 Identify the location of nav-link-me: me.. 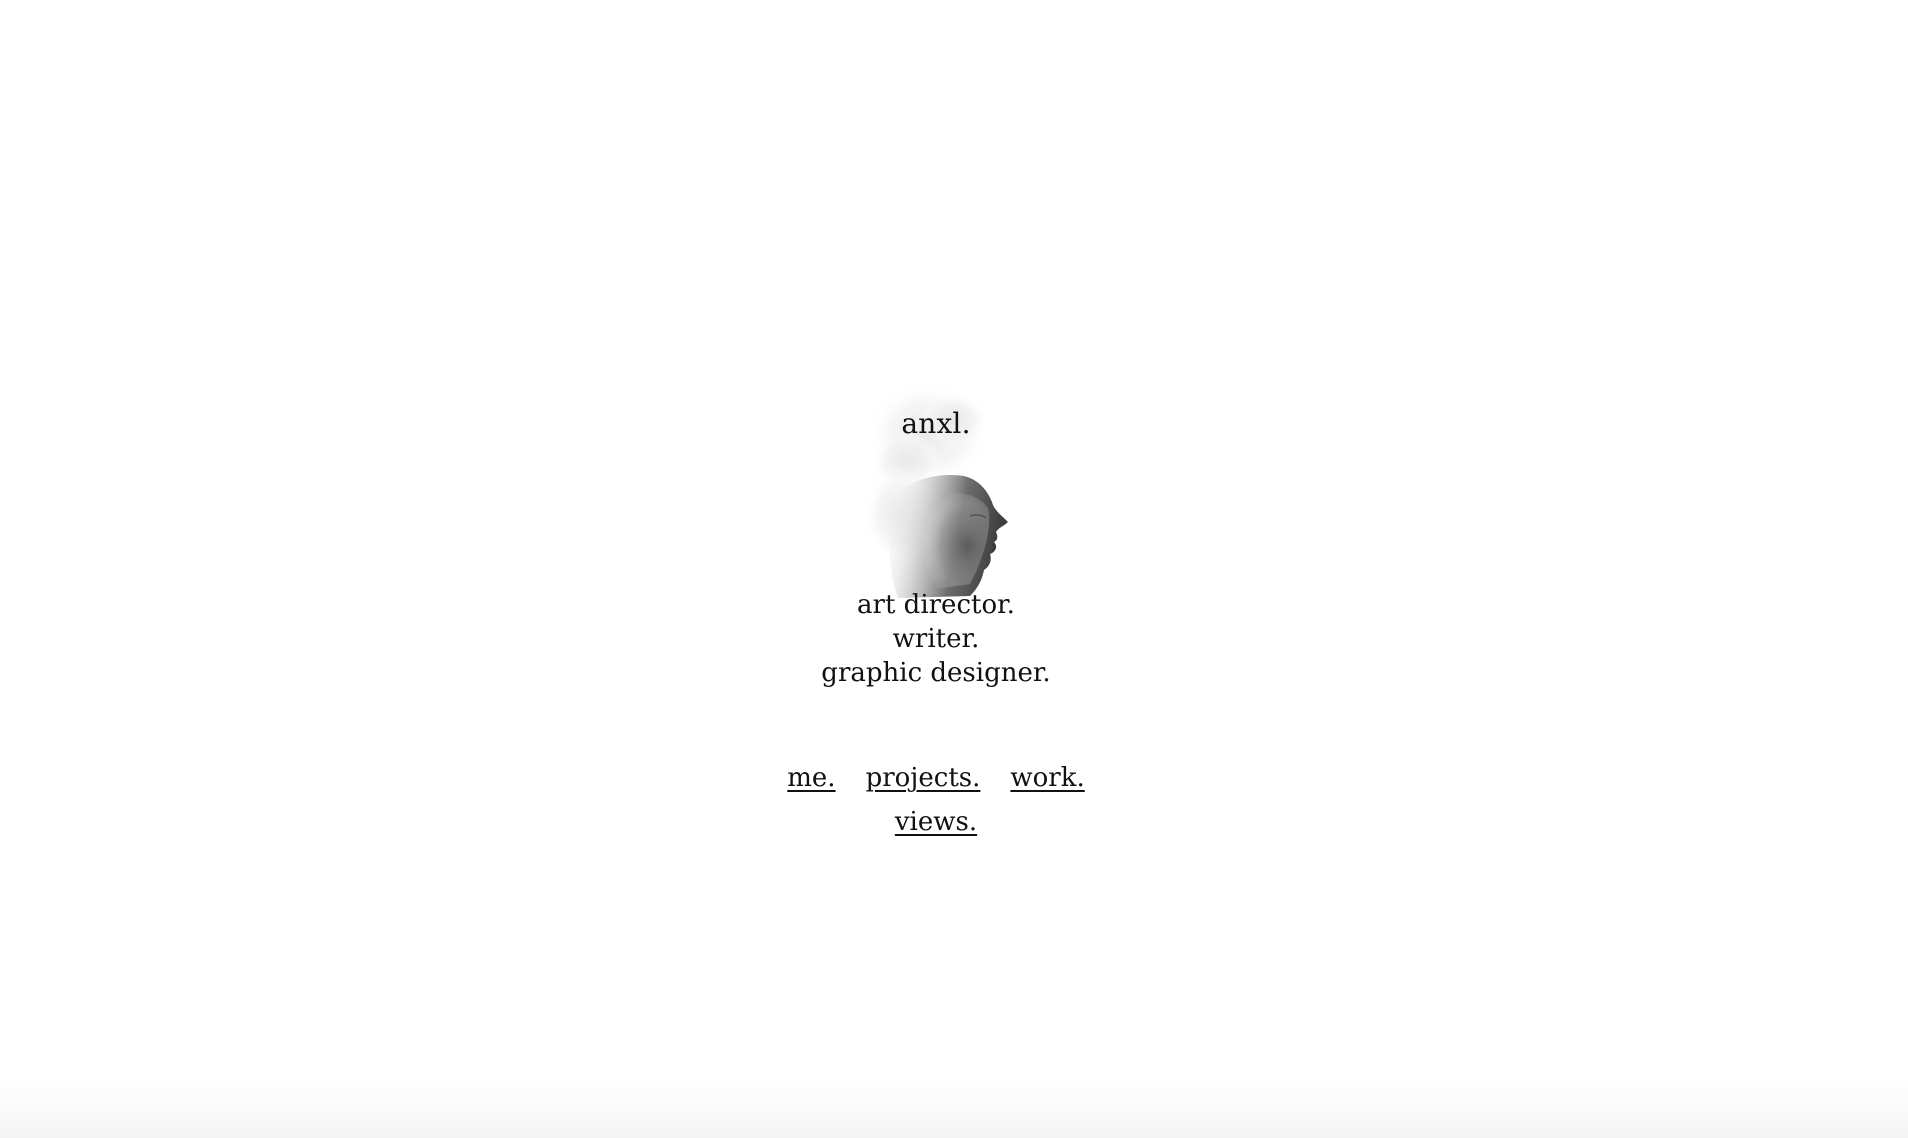
(811, 778).